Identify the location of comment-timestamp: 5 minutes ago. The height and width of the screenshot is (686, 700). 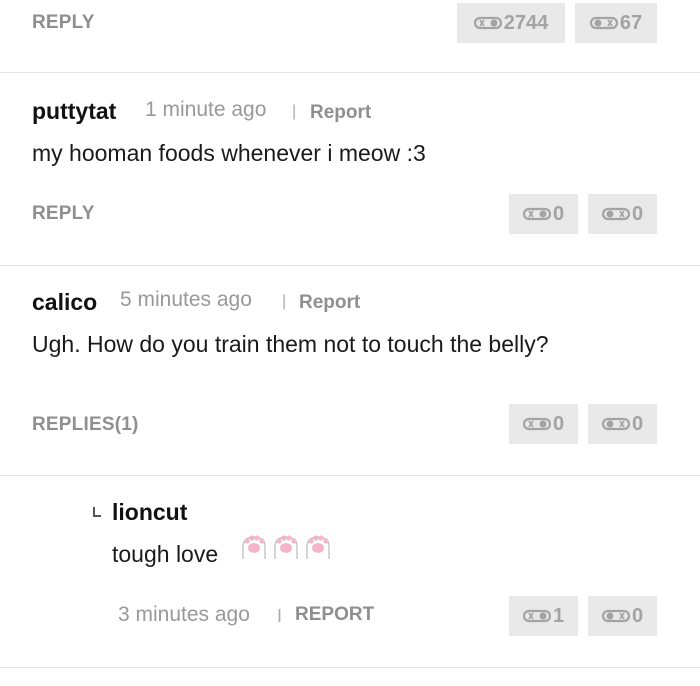
(186, 299).